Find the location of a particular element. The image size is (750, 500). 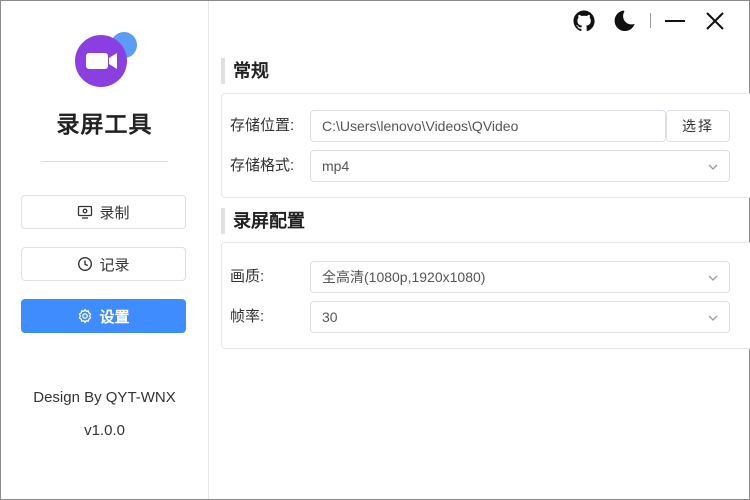

nav-record-label: 录制 is located at coordinates (114, 213).